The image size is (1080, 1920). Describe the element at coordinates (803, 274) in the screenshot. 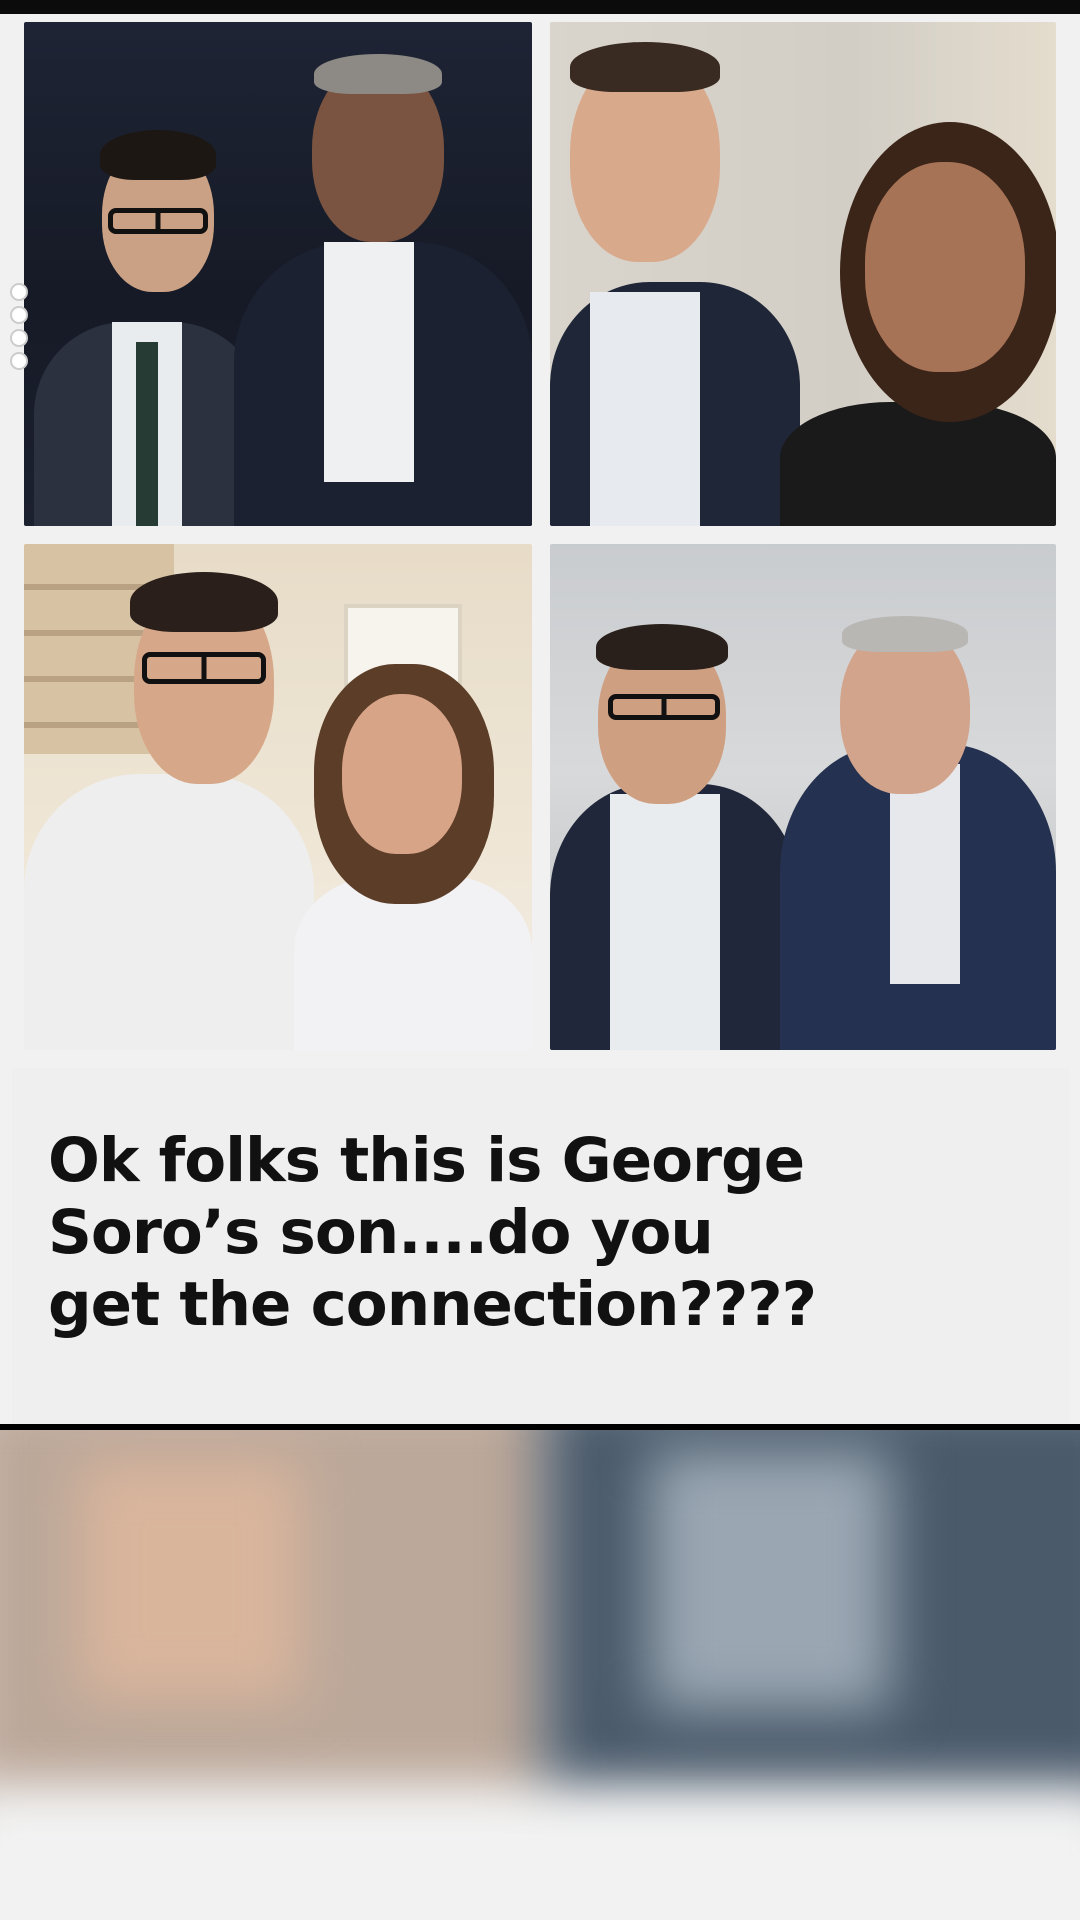

I see `photo-top-right` at that location.